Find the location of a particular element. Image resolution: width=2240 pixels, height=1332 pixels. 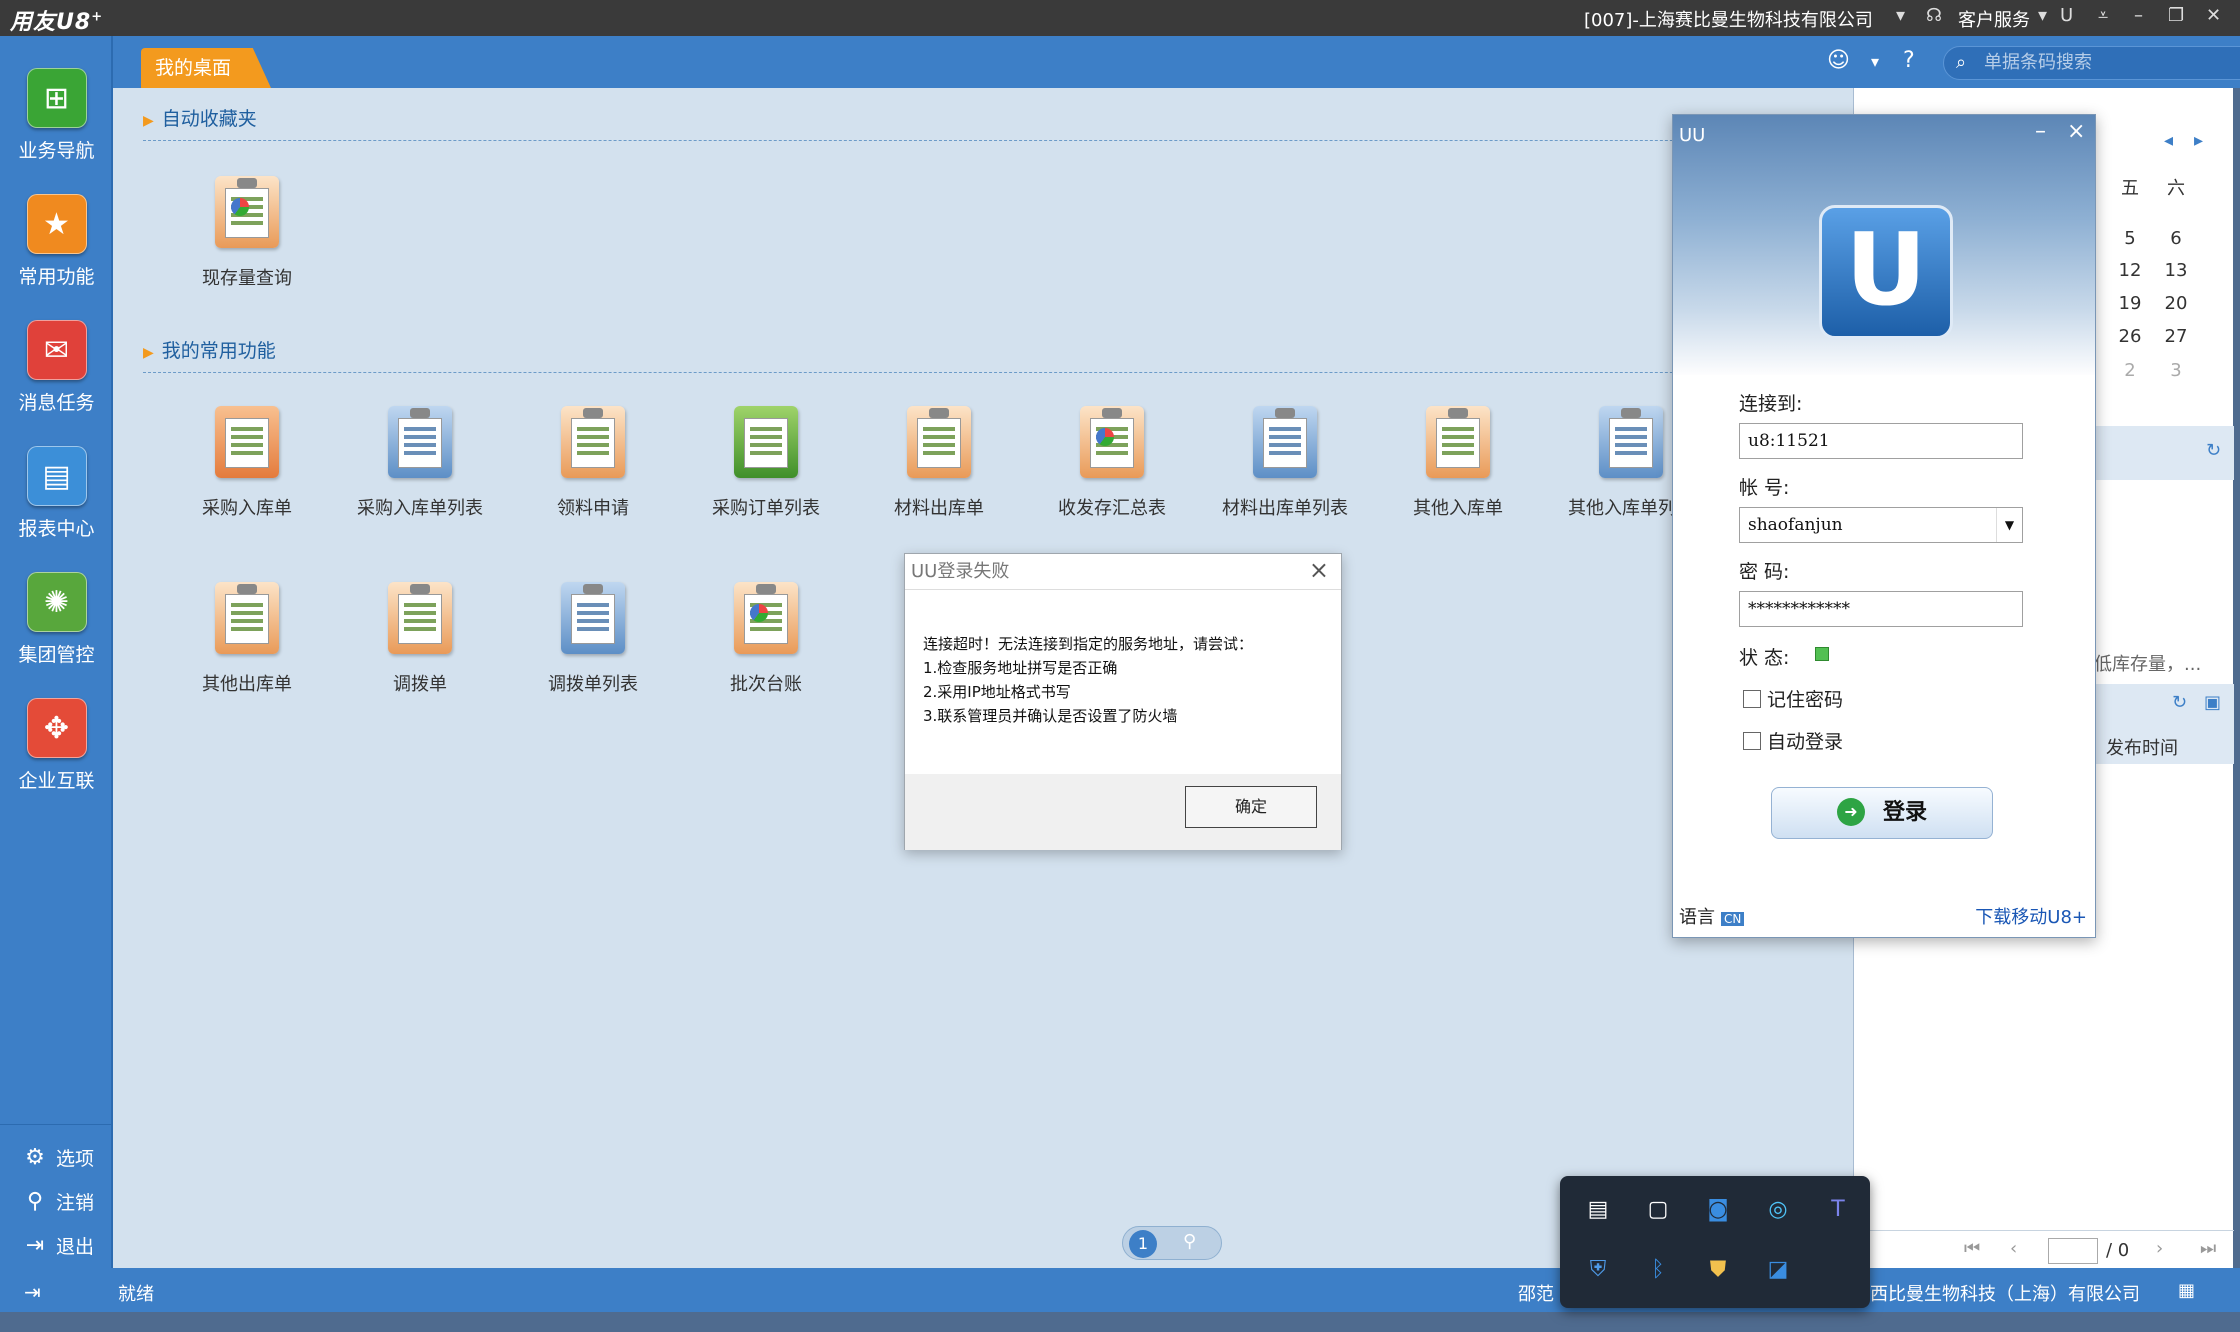

calendar-day: 5 is located at coordinates (2130, 238).